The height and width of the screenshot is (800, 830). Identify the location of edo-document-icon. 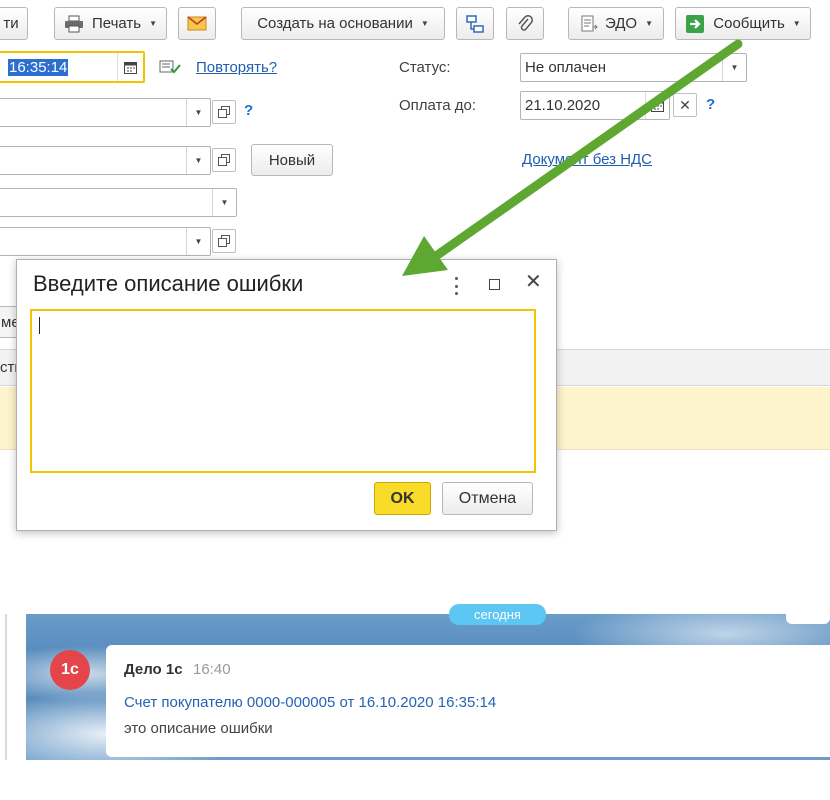
(589, 23).